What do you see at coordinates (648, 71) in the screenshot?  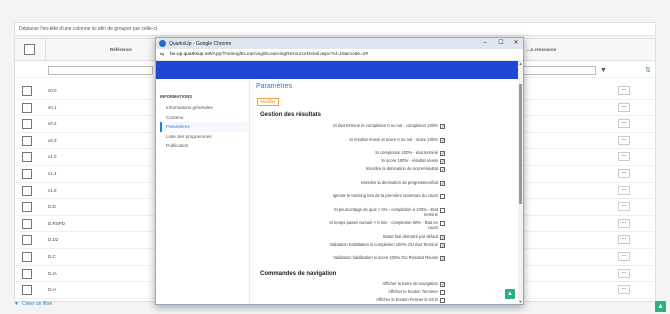 I see `sort-icon: ⇅` at bounding box center [648, 71].